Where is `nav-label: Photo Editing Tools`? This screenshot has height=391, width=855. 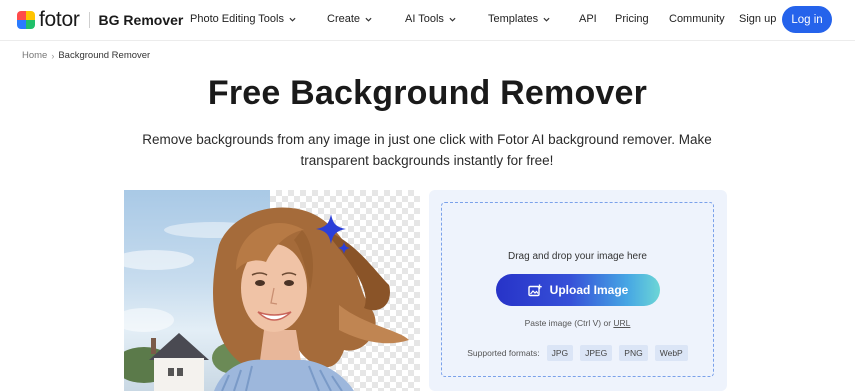 nav-label: Photo Editing Tools is located at coordinates (237, 19).